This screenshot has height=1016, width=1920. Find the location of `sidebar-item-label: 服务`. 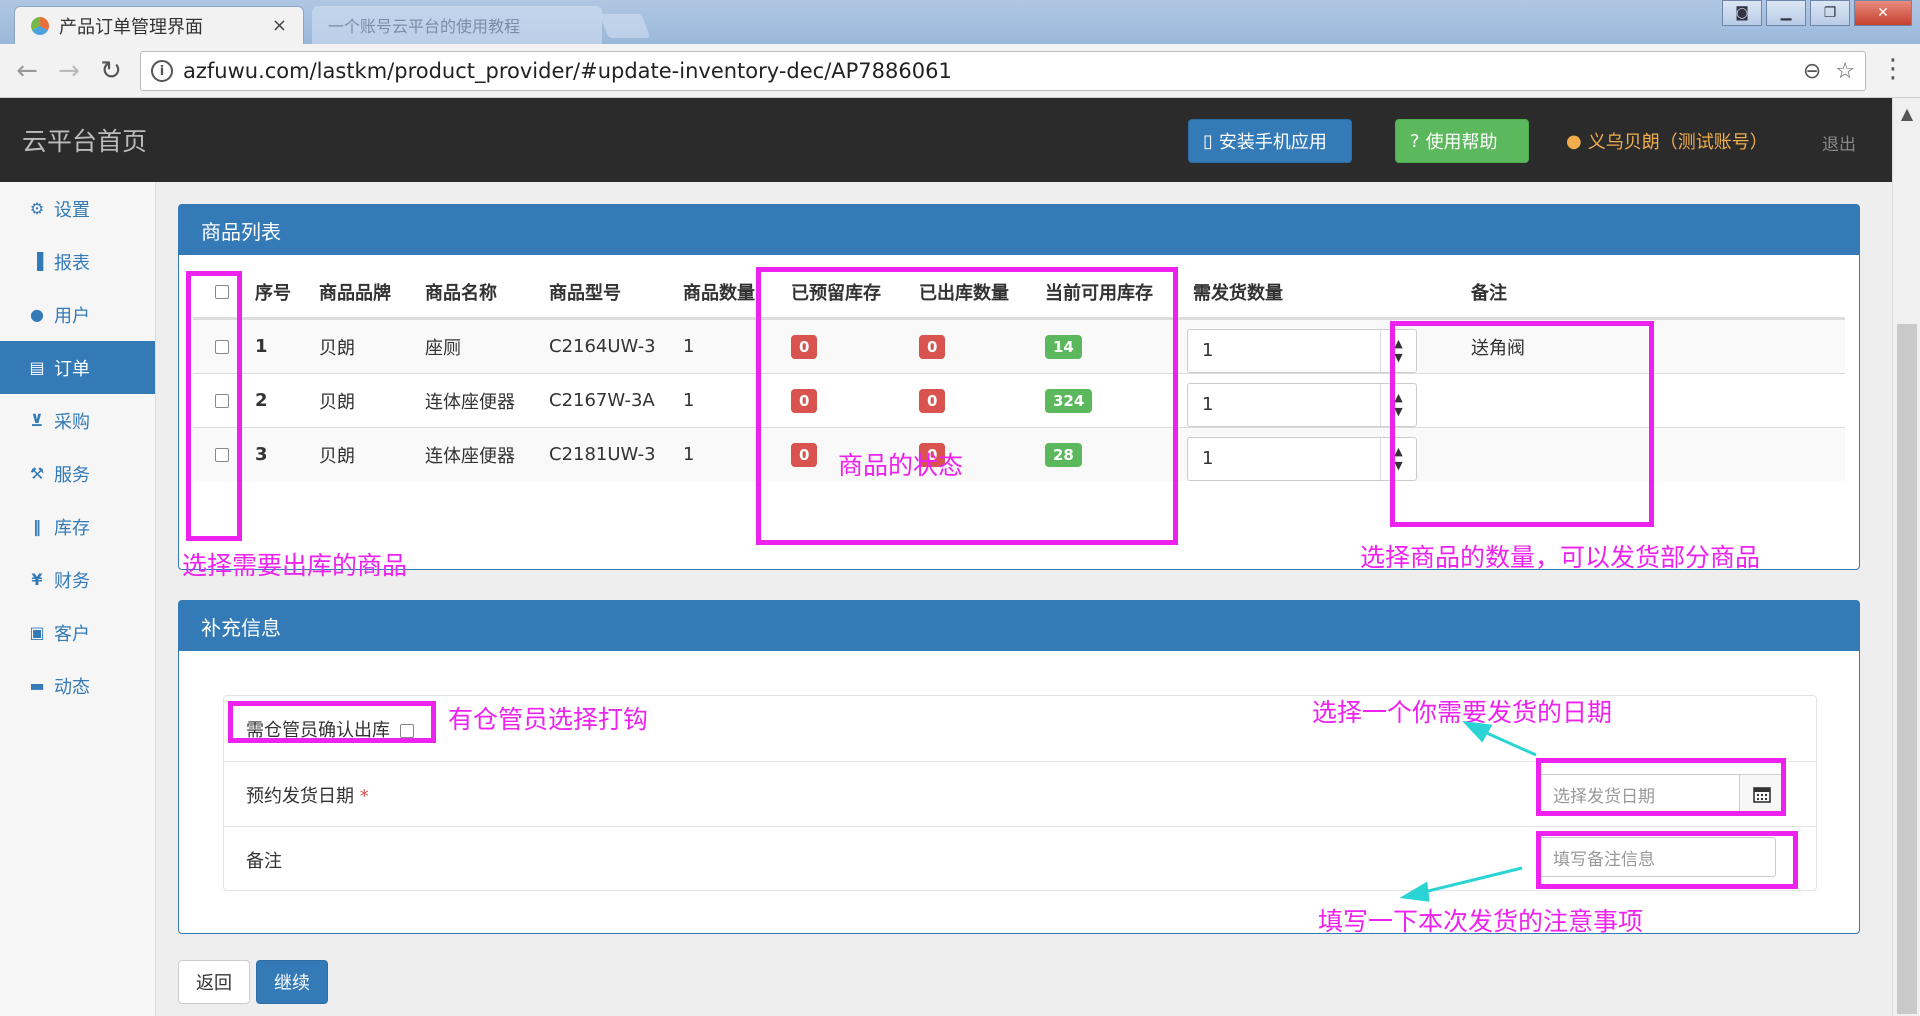

sidebar-item-label: 服务 is located at coordinates (72, 475).